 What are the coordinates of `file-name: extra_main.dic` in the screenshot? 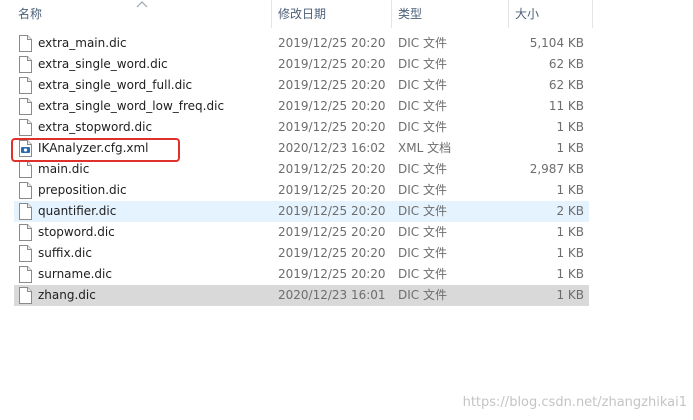 It's located at (82, 43).